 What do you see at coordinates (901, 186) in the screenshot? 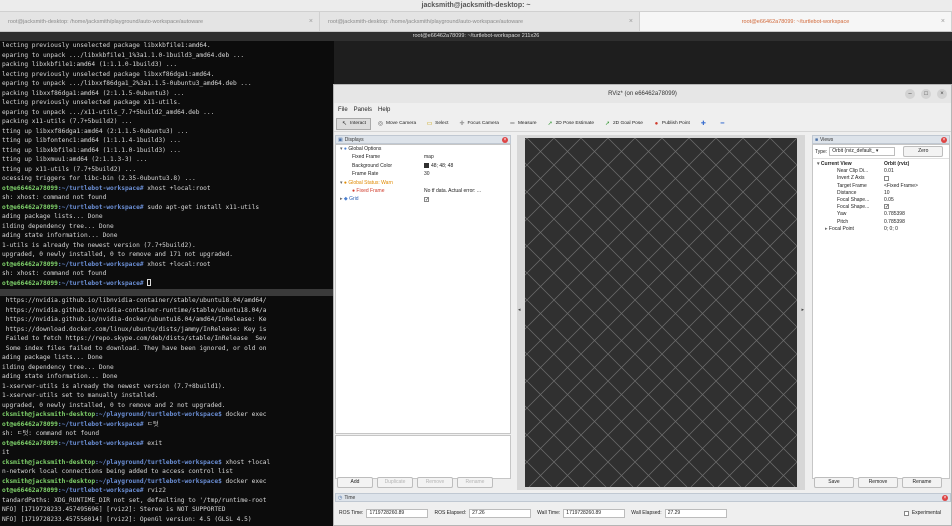
I see `view-property-value: <Fixed Frame>` at bounding box center [901, 186].